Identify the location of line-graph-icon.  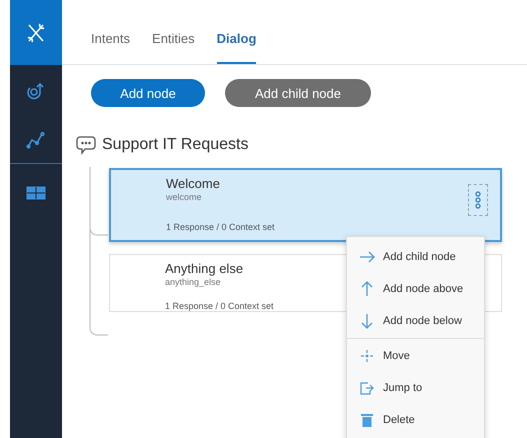
(36, 140).